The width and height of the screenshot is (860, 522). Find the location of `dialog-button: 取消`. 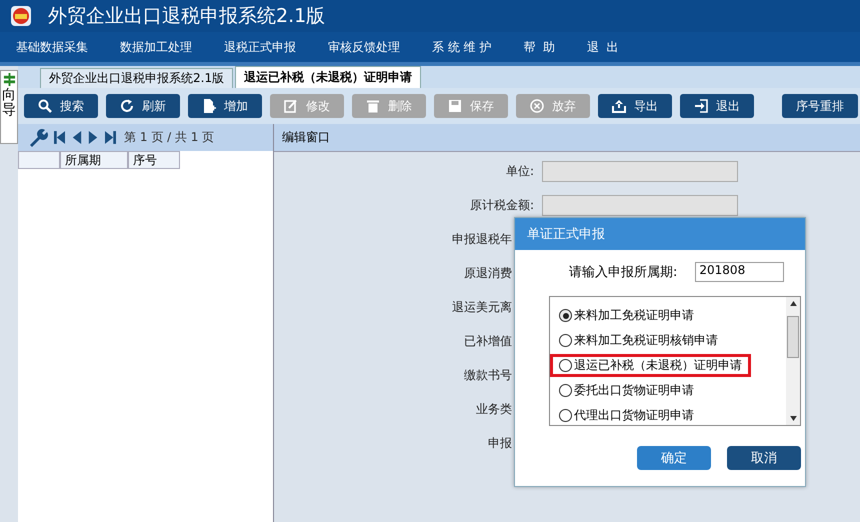

dialog-button: 取消 is located at coordinates (764, 458).